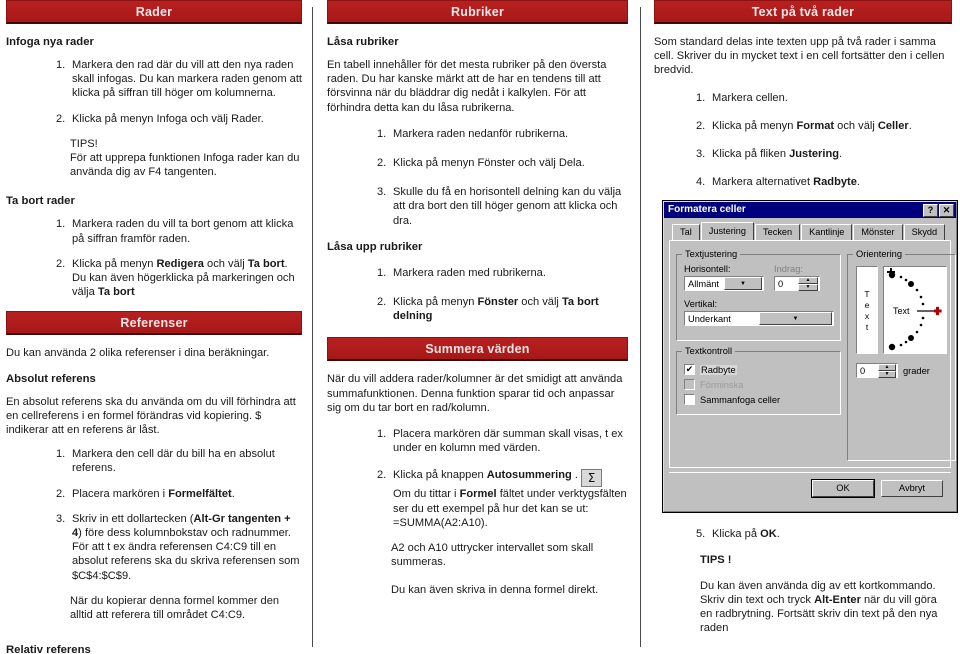  Describe the element at coordinates (718, 369) in the screenshot. I see `checkbox-label-radbyte: Radbyte` at that location.